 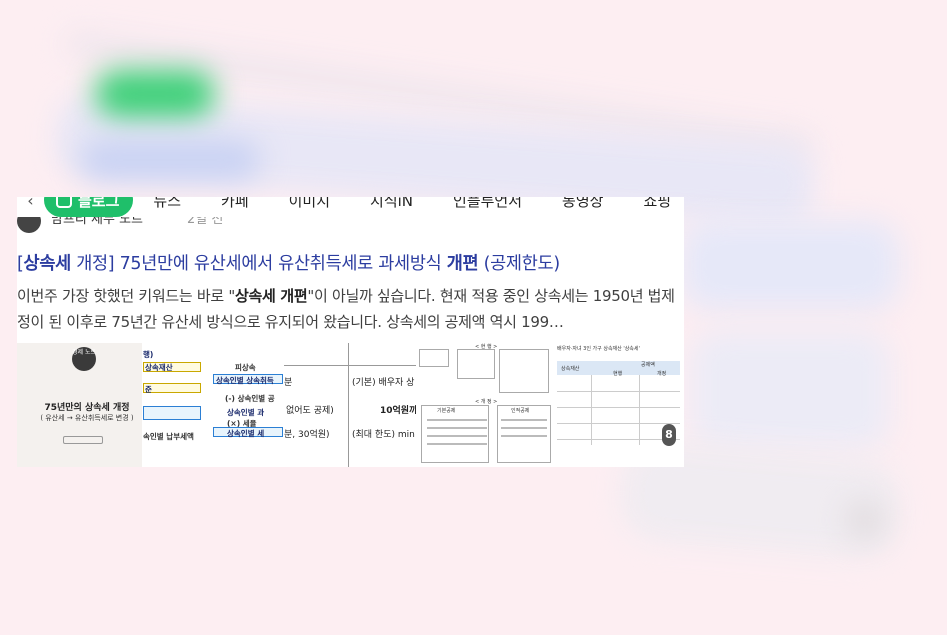 I want to click on diagram-text: 상속인별 상속취득, so click(x=245, y=380).